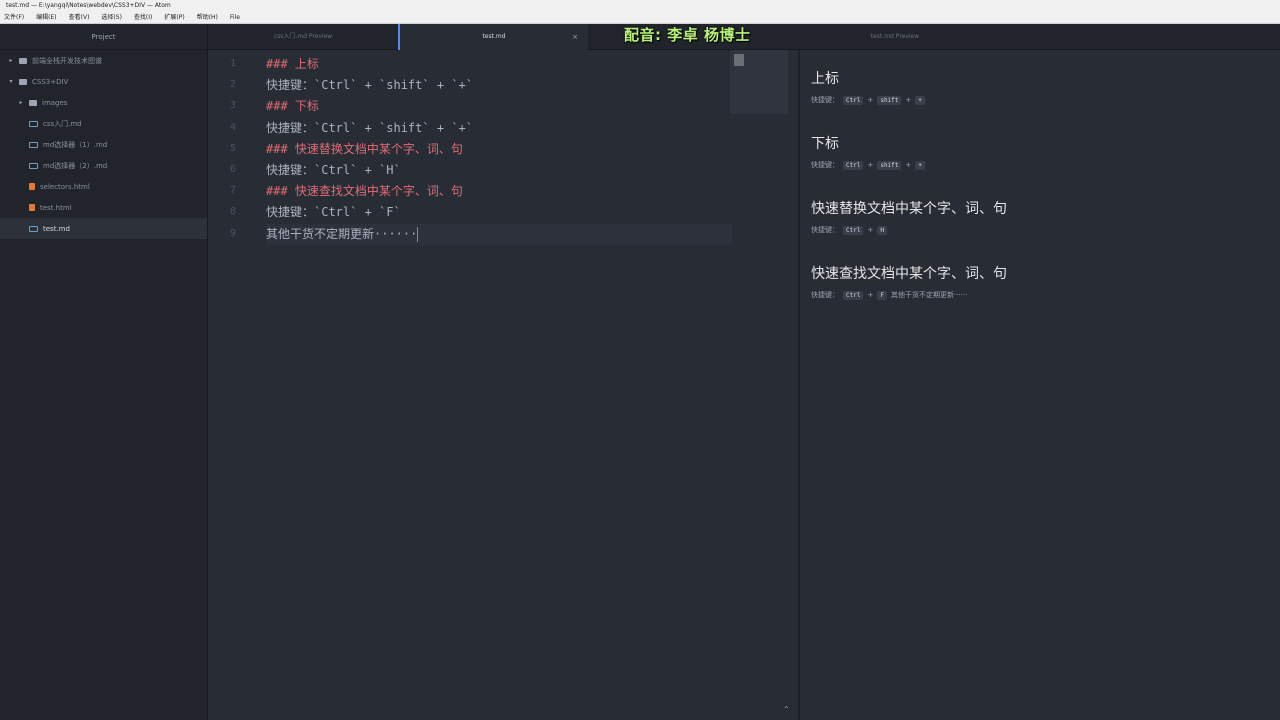  What do you see at coordinates (55, 102) in the screenshot?
I see `tree-item-label: images` at bounding box center [55, 102].